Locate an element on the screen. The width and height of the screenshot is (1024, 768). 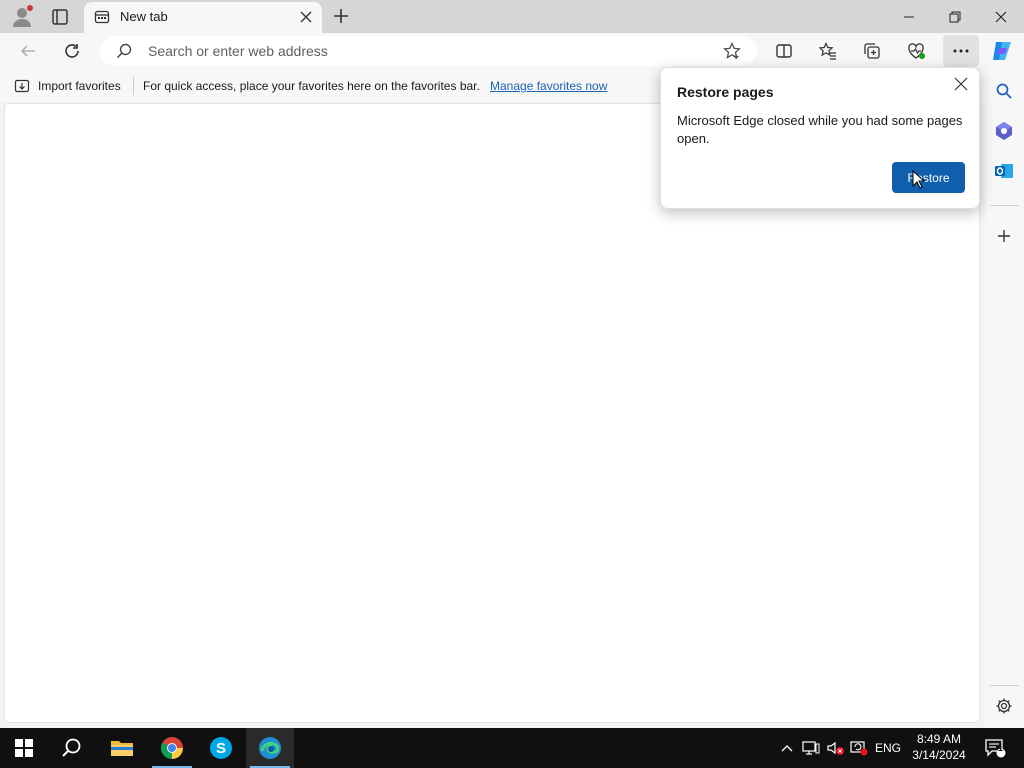
favorites-button is located at coordinates (828, 51).